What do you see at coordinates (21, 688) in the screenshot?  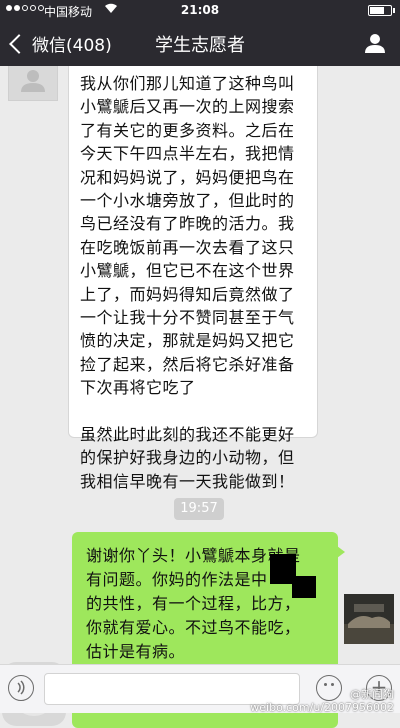 I see `voice-icon` at bounding box center [21, 688].